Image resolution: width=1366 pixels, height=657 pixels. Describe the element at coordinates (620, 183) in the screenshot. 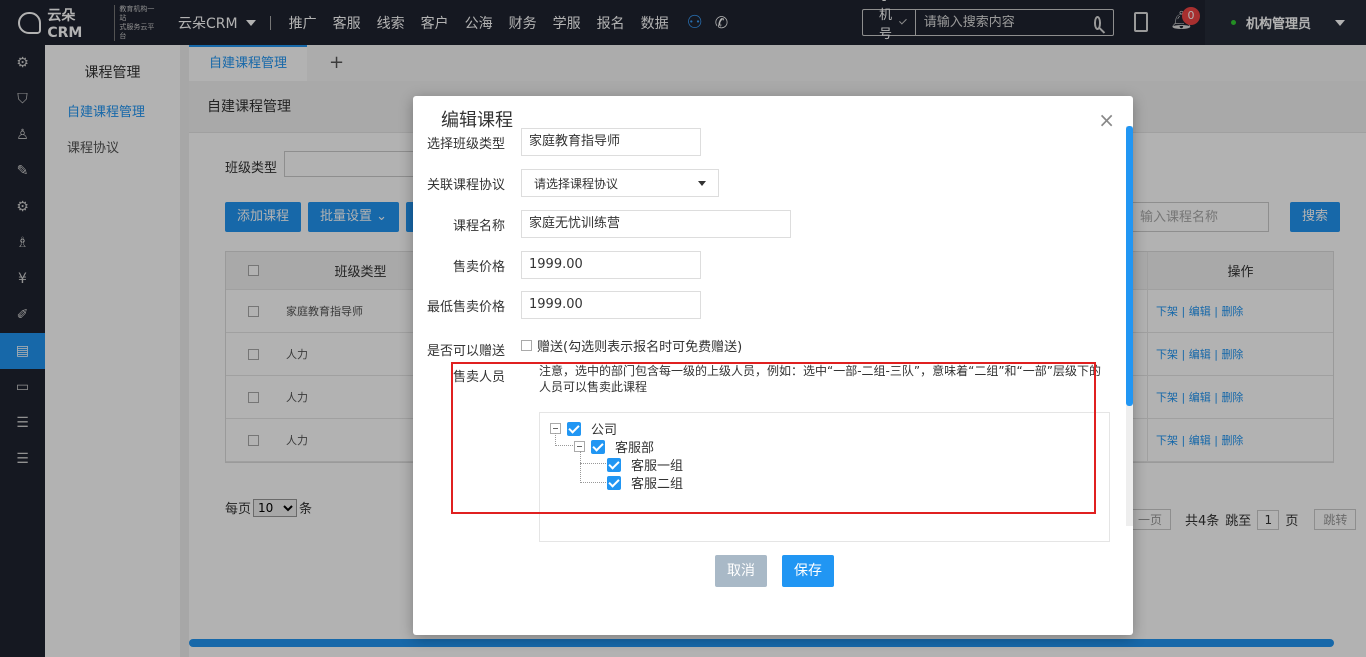

I see `protocol-select: 请选择课程协议` at that location.